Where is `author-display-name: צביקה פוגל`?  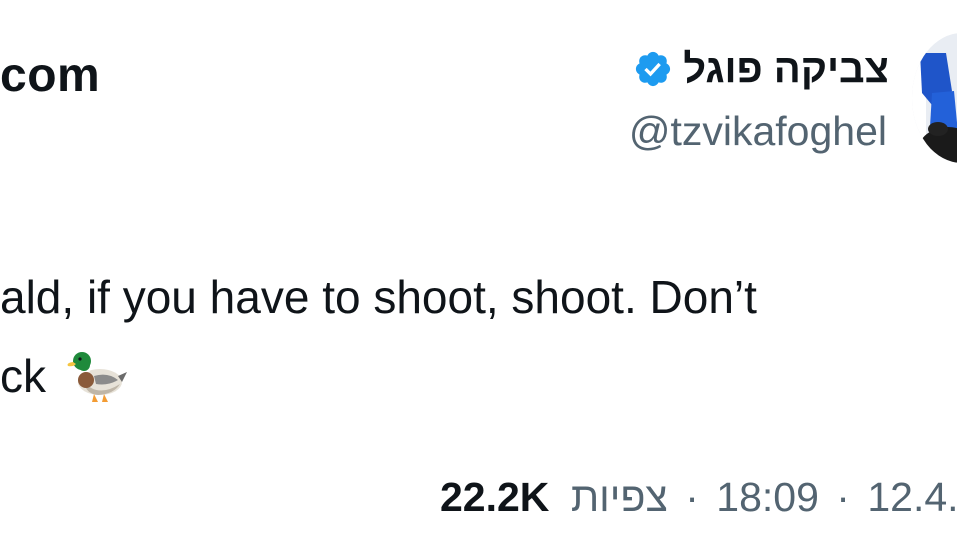 author-display-name: צביקה פוגל is located at coordinates (786, 69).